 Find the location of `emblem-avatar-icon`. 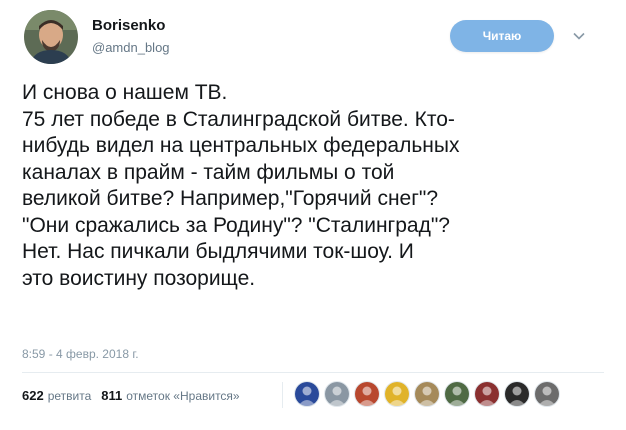

emblem-avatar-icon is located at coordinates (367, 394).